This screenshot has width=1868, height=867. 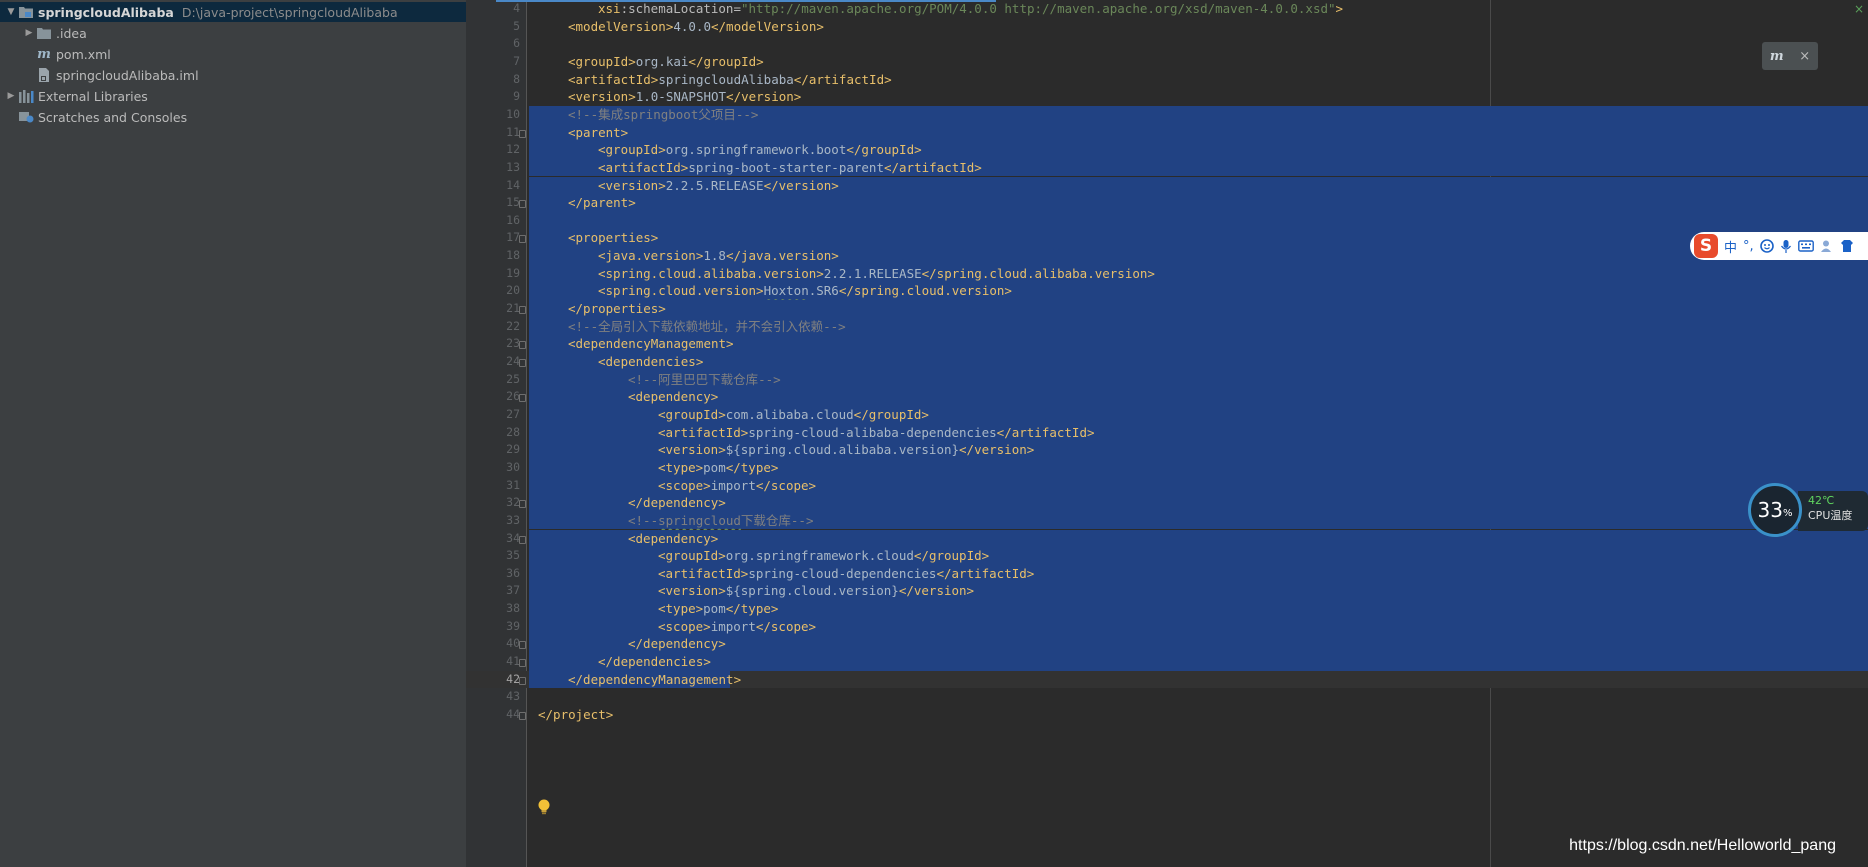 What do you see at coordinates (1167, 414) in the screenshot?
I see `code-line: 27 <groupId>com.alibaba.cloud</groupId>` at bounding box center [1167, 414].